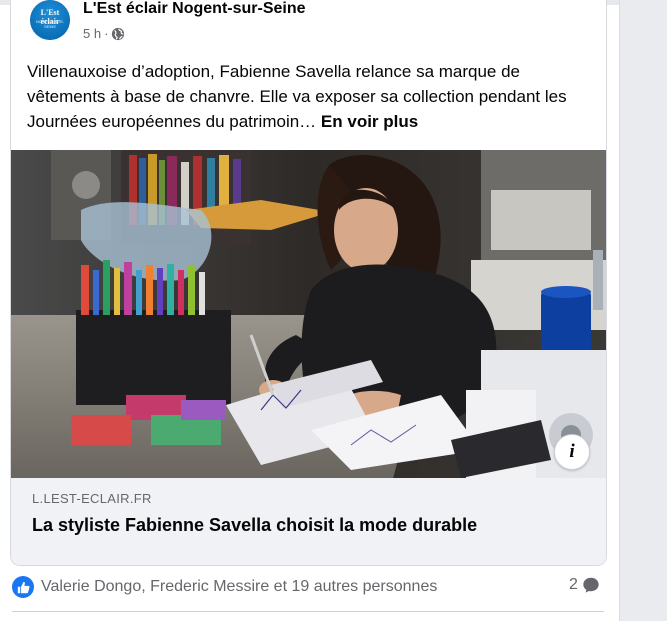  What do you see at coordinates (118, 34) in the screenshot?
I see `globe-icon` at bounding box center [118, 34].